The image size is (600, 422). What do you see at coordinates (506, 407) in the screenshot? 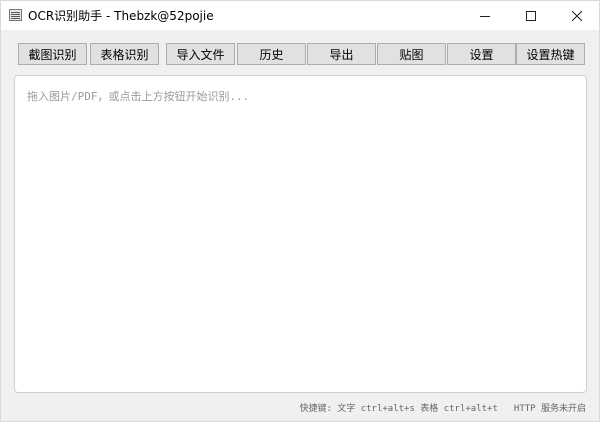
I see `status-spacer` at bounding box center [506, 407].